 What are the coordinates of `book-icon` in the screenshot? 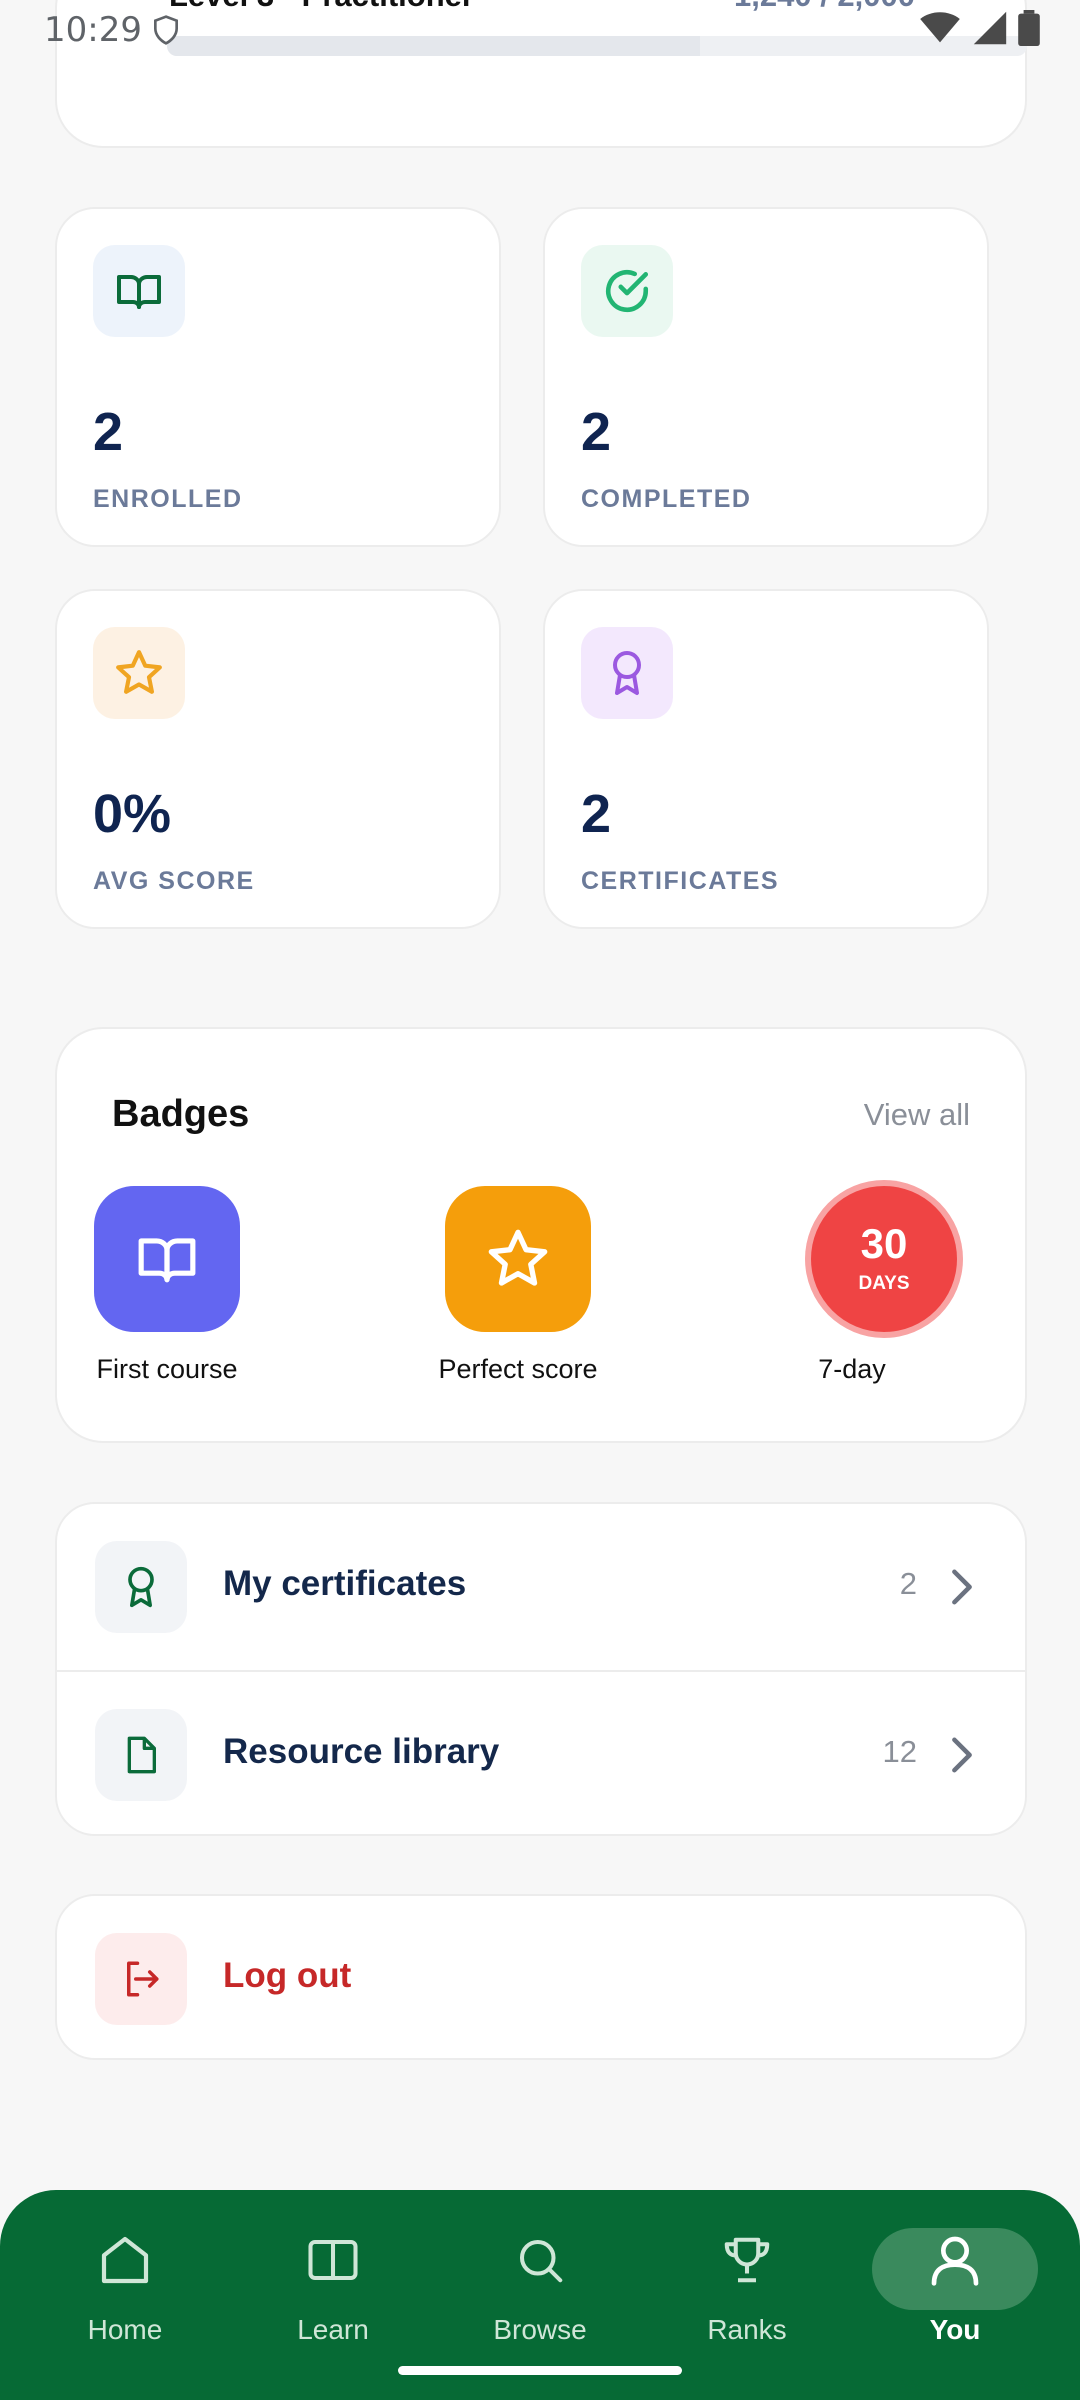 It's located at (333, 2260).